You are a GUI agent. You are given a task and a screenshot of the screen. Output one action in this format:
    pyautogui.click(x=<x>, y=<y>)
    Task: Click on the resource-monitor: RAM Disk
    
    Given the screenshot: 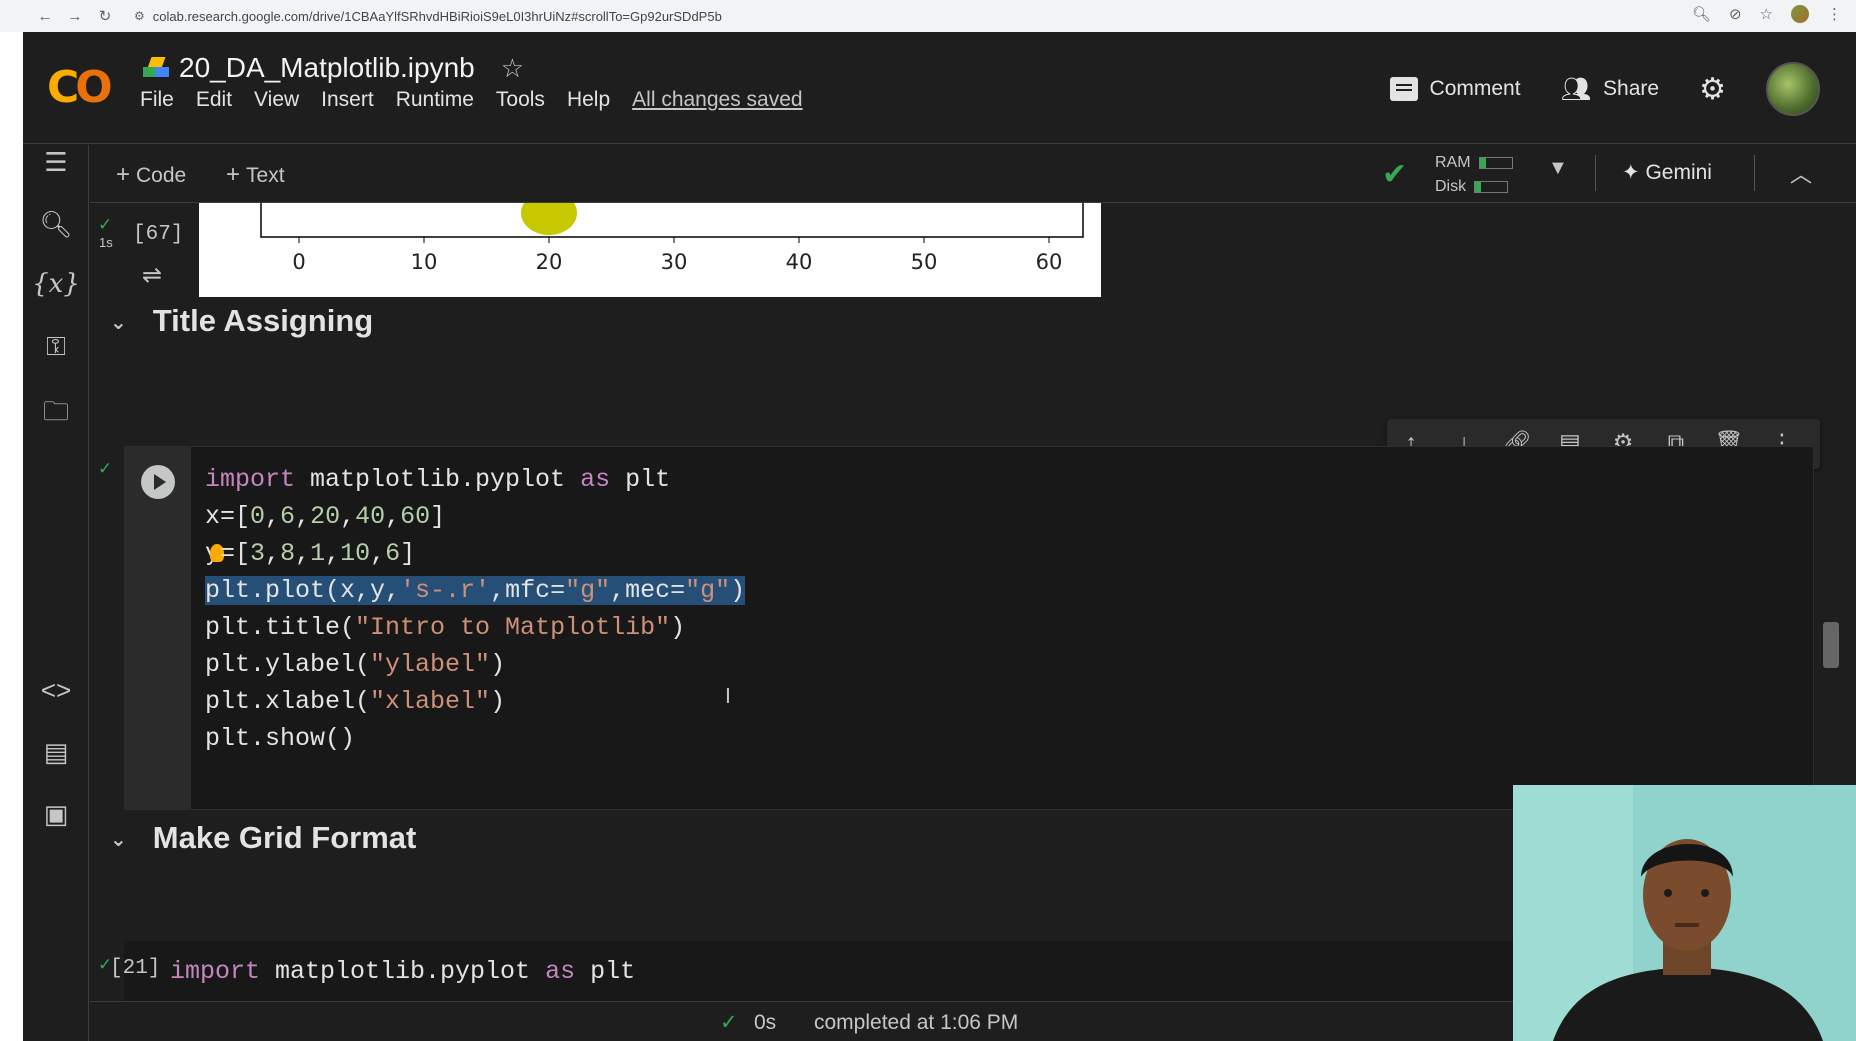 What is the action you would take?
    pyautogui.click(x=1474, y=175)
    